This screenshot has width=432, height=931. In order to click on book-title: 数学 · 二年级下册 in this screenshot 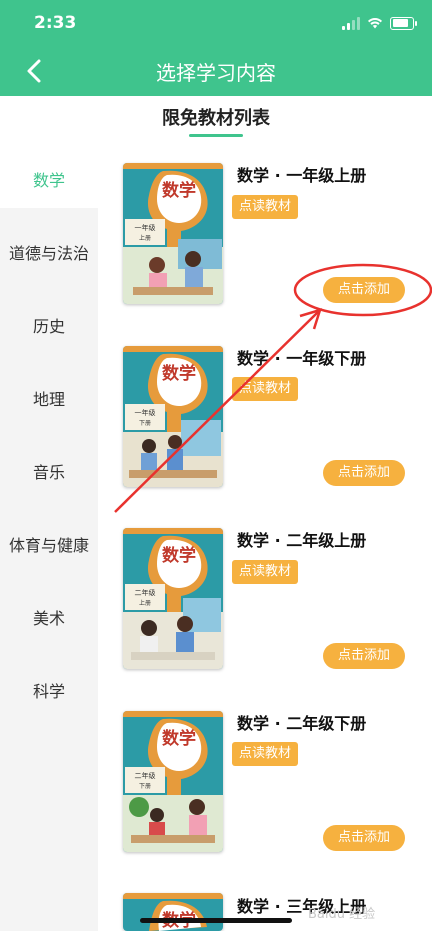, I will do `click(301, 722)`.